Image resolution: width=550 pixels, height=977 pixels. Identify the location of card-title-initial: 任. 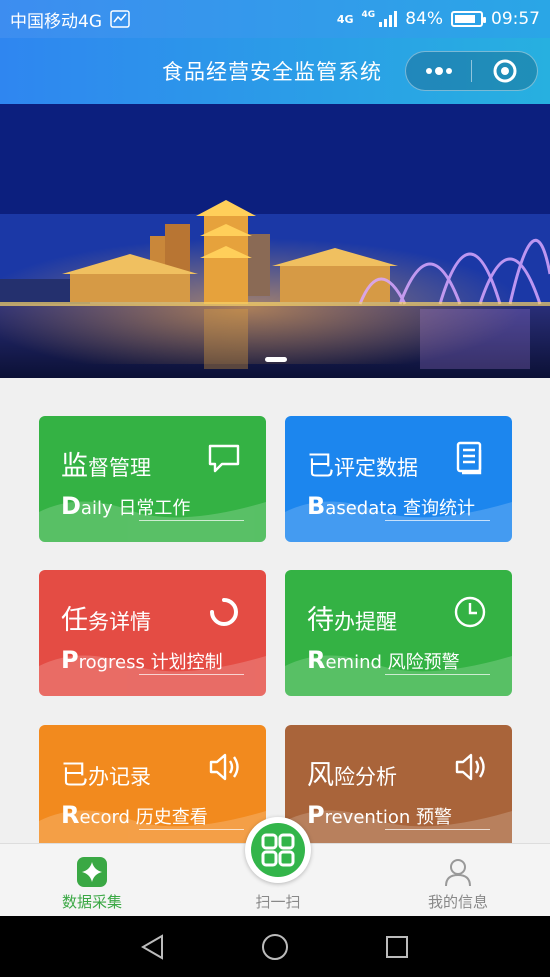
(74, 620).